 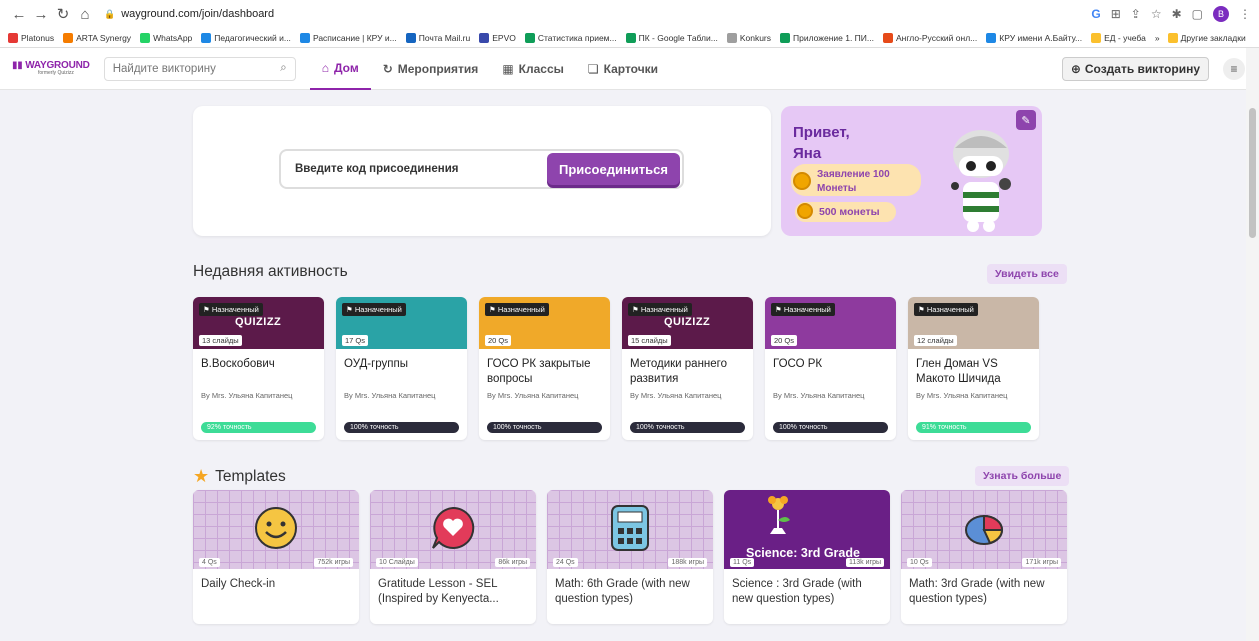 What do you see at coordinates (340, 69) in the screenshot?
I see `tab-home: ⌂ Дом` at bounding box center [340, 69].